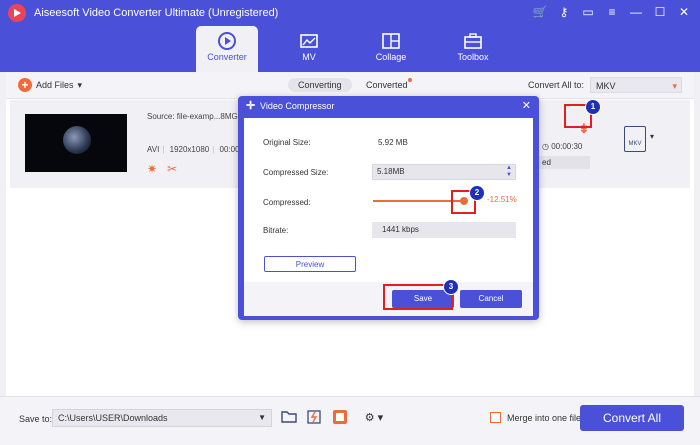 The image size is (700, 445). Describe the element at coordinates (544, 417) in the screenshot. I see `merge-label: Merge into one file` at that location.